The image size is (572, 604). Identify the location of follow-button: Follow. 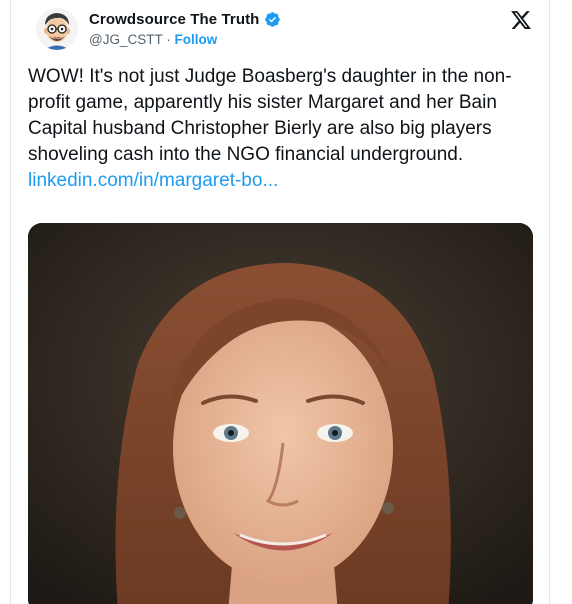
(195, 39).